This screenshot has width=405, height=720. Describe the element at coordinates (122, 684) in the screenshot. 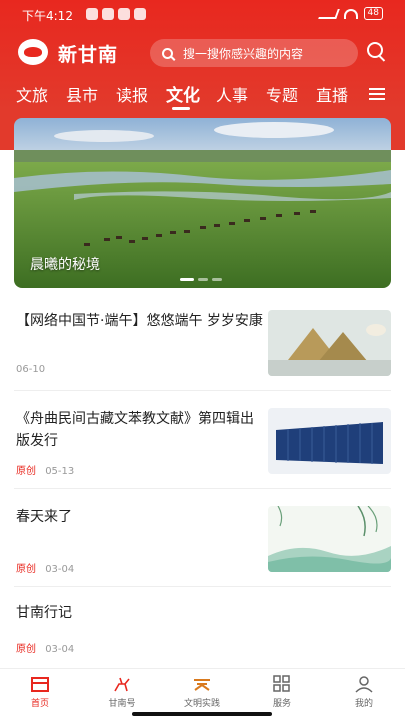

I see `deer-icon` at that location.